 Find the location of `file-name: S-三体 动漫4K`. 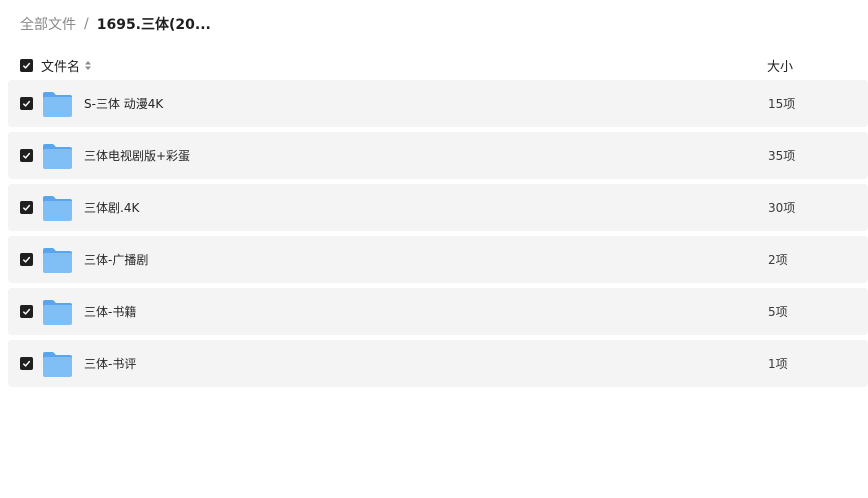

file-name: S-三体 动漫4K is located at coordinates (123, 103).